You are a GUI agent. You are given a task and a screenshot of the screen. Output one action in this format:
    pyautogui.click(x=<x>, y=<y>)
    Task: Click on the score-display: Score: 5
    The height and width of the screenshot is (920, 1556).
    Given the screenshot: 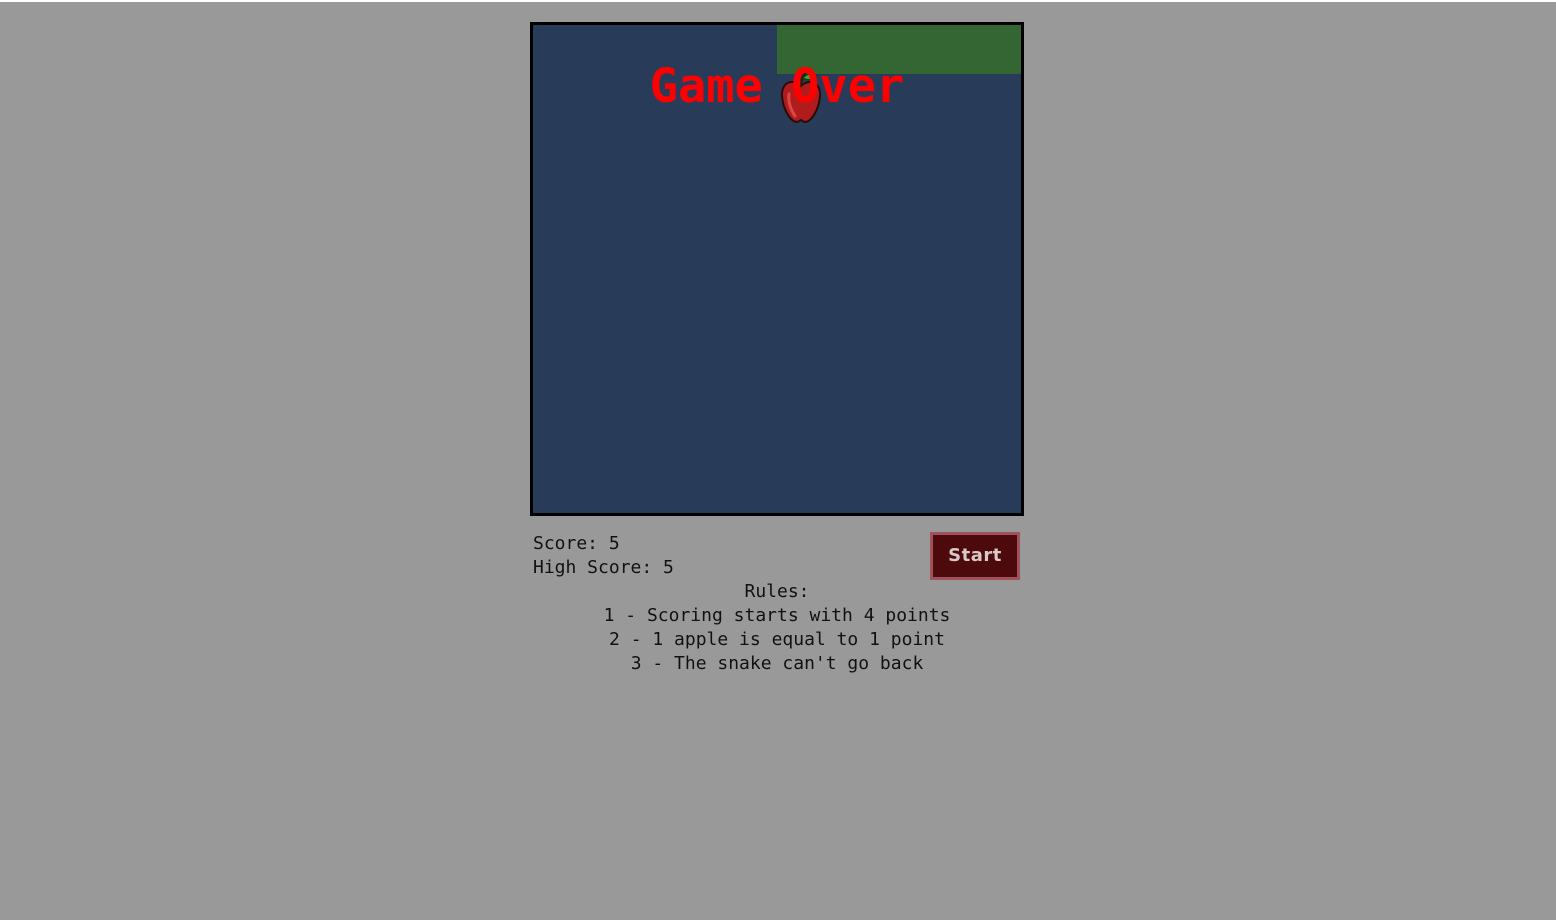 What is the action you would take?
    pyautogui.click(x=576, y=543)
    